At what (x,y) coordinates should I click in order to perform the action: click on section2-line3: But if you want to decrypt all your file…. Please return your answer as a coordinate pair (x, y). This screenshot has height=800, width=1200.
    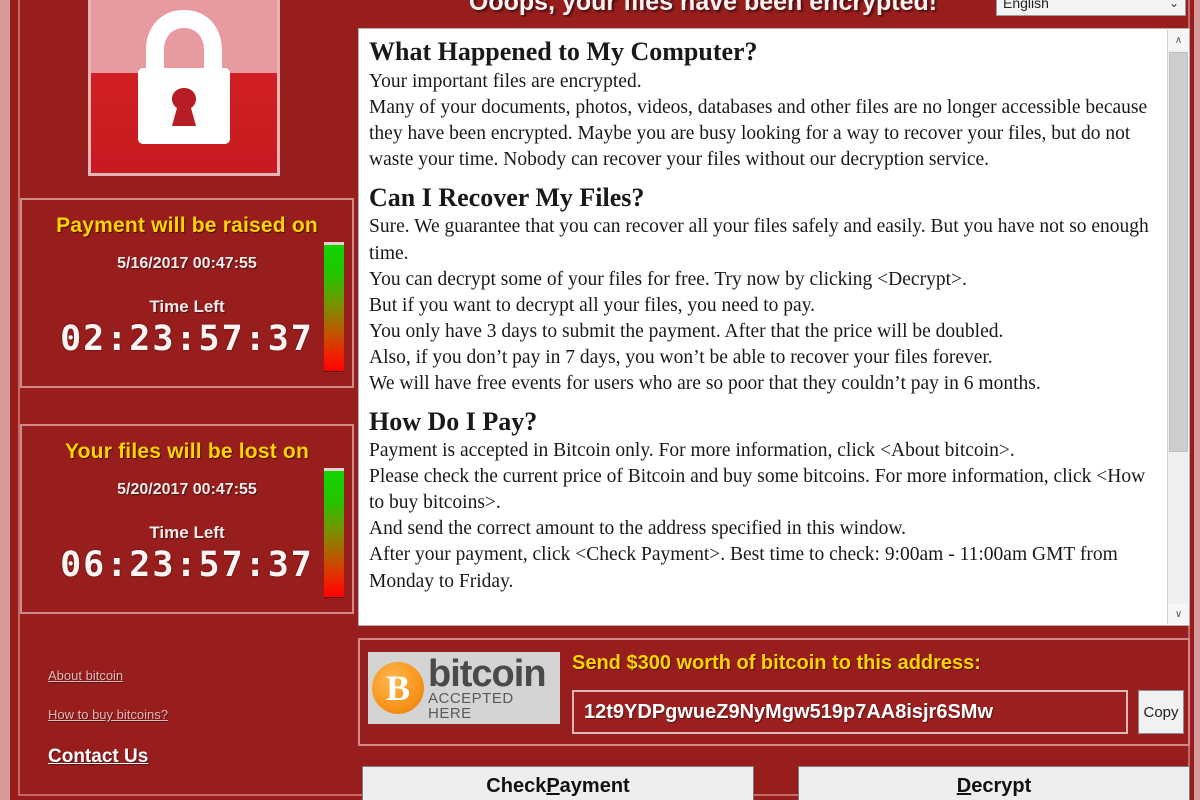
    Looking at the image, I should click on (592, 305).